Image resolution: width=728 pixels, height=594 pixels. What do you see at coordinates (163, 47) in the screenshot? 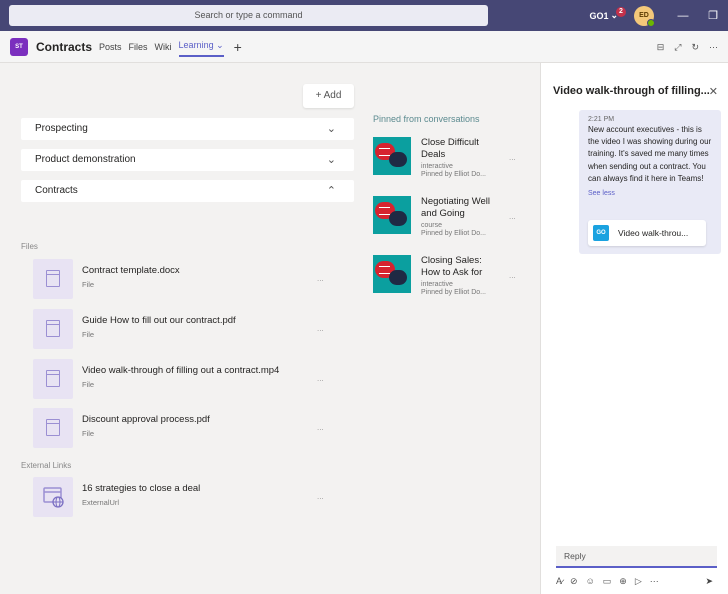
I see `tab-wiki: Wiki` at bounding box center [163, 47].